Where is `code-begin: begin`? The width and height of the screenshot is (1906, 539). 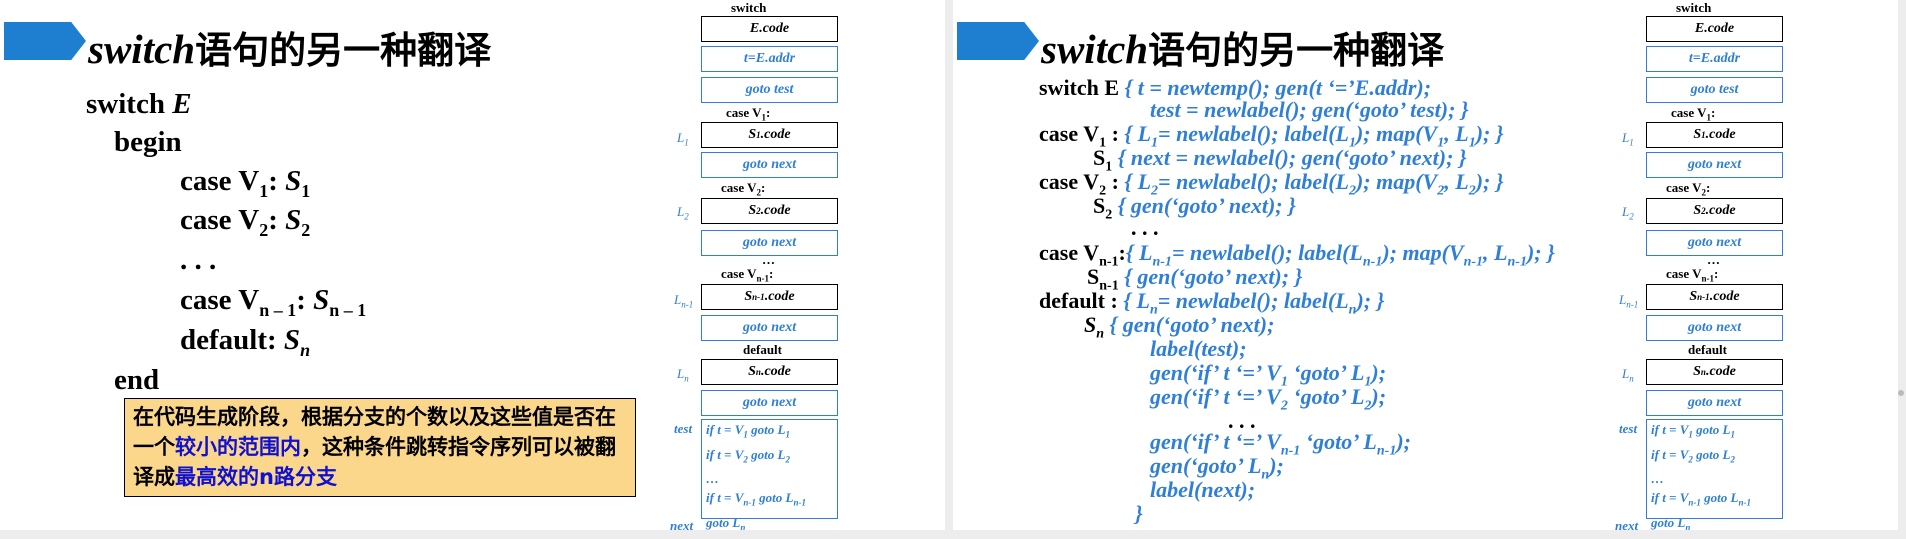
code-begin: begin is located at coordinates (148, 142).